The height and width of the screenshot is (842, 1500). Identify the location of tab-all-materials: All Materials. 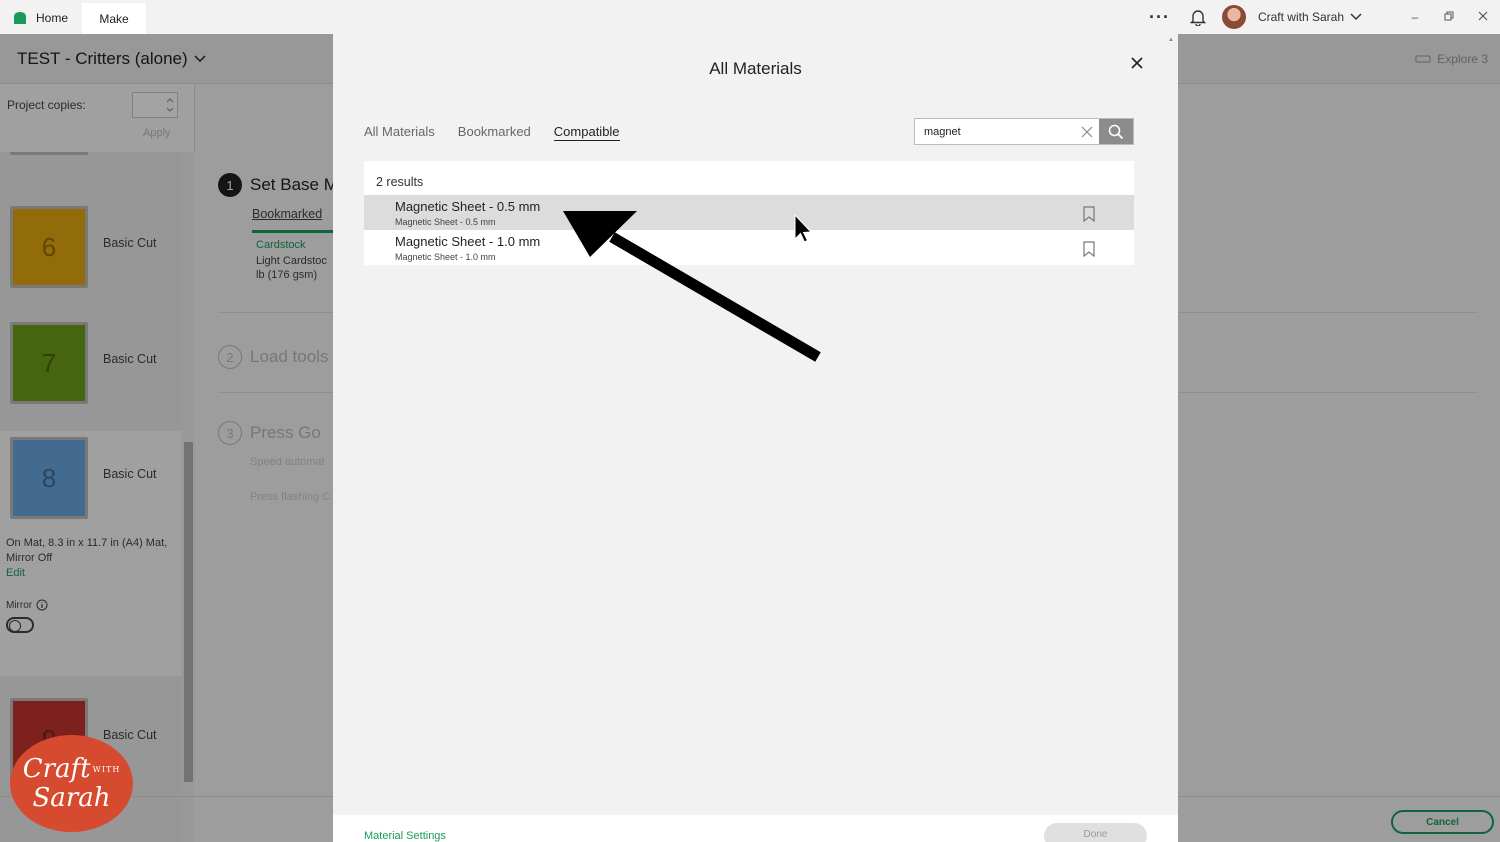
(399, 132).